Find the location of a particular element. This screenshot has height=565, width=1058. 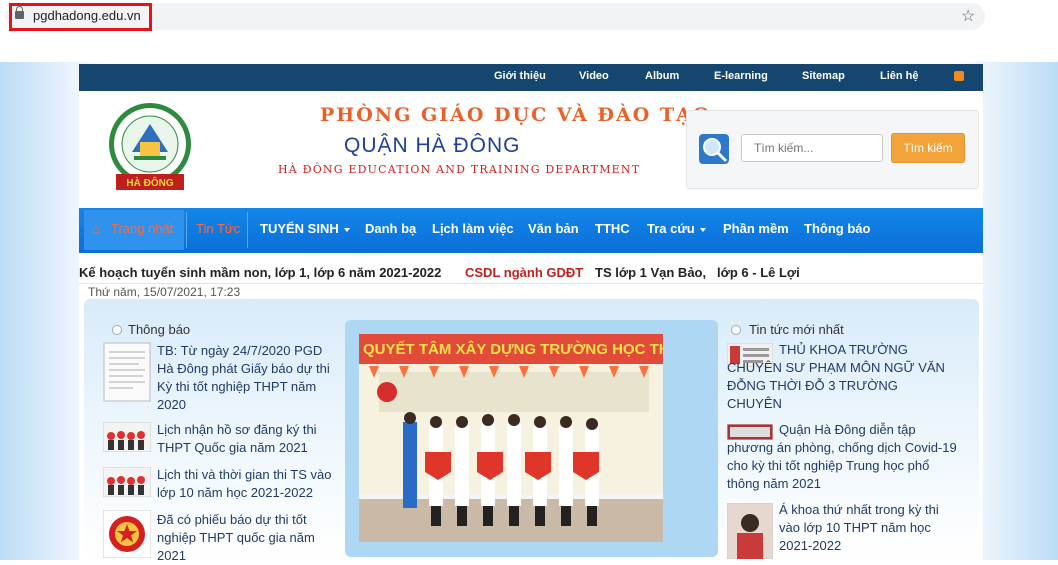

home-icon: ⌂ is located at coordinates (96, 228).